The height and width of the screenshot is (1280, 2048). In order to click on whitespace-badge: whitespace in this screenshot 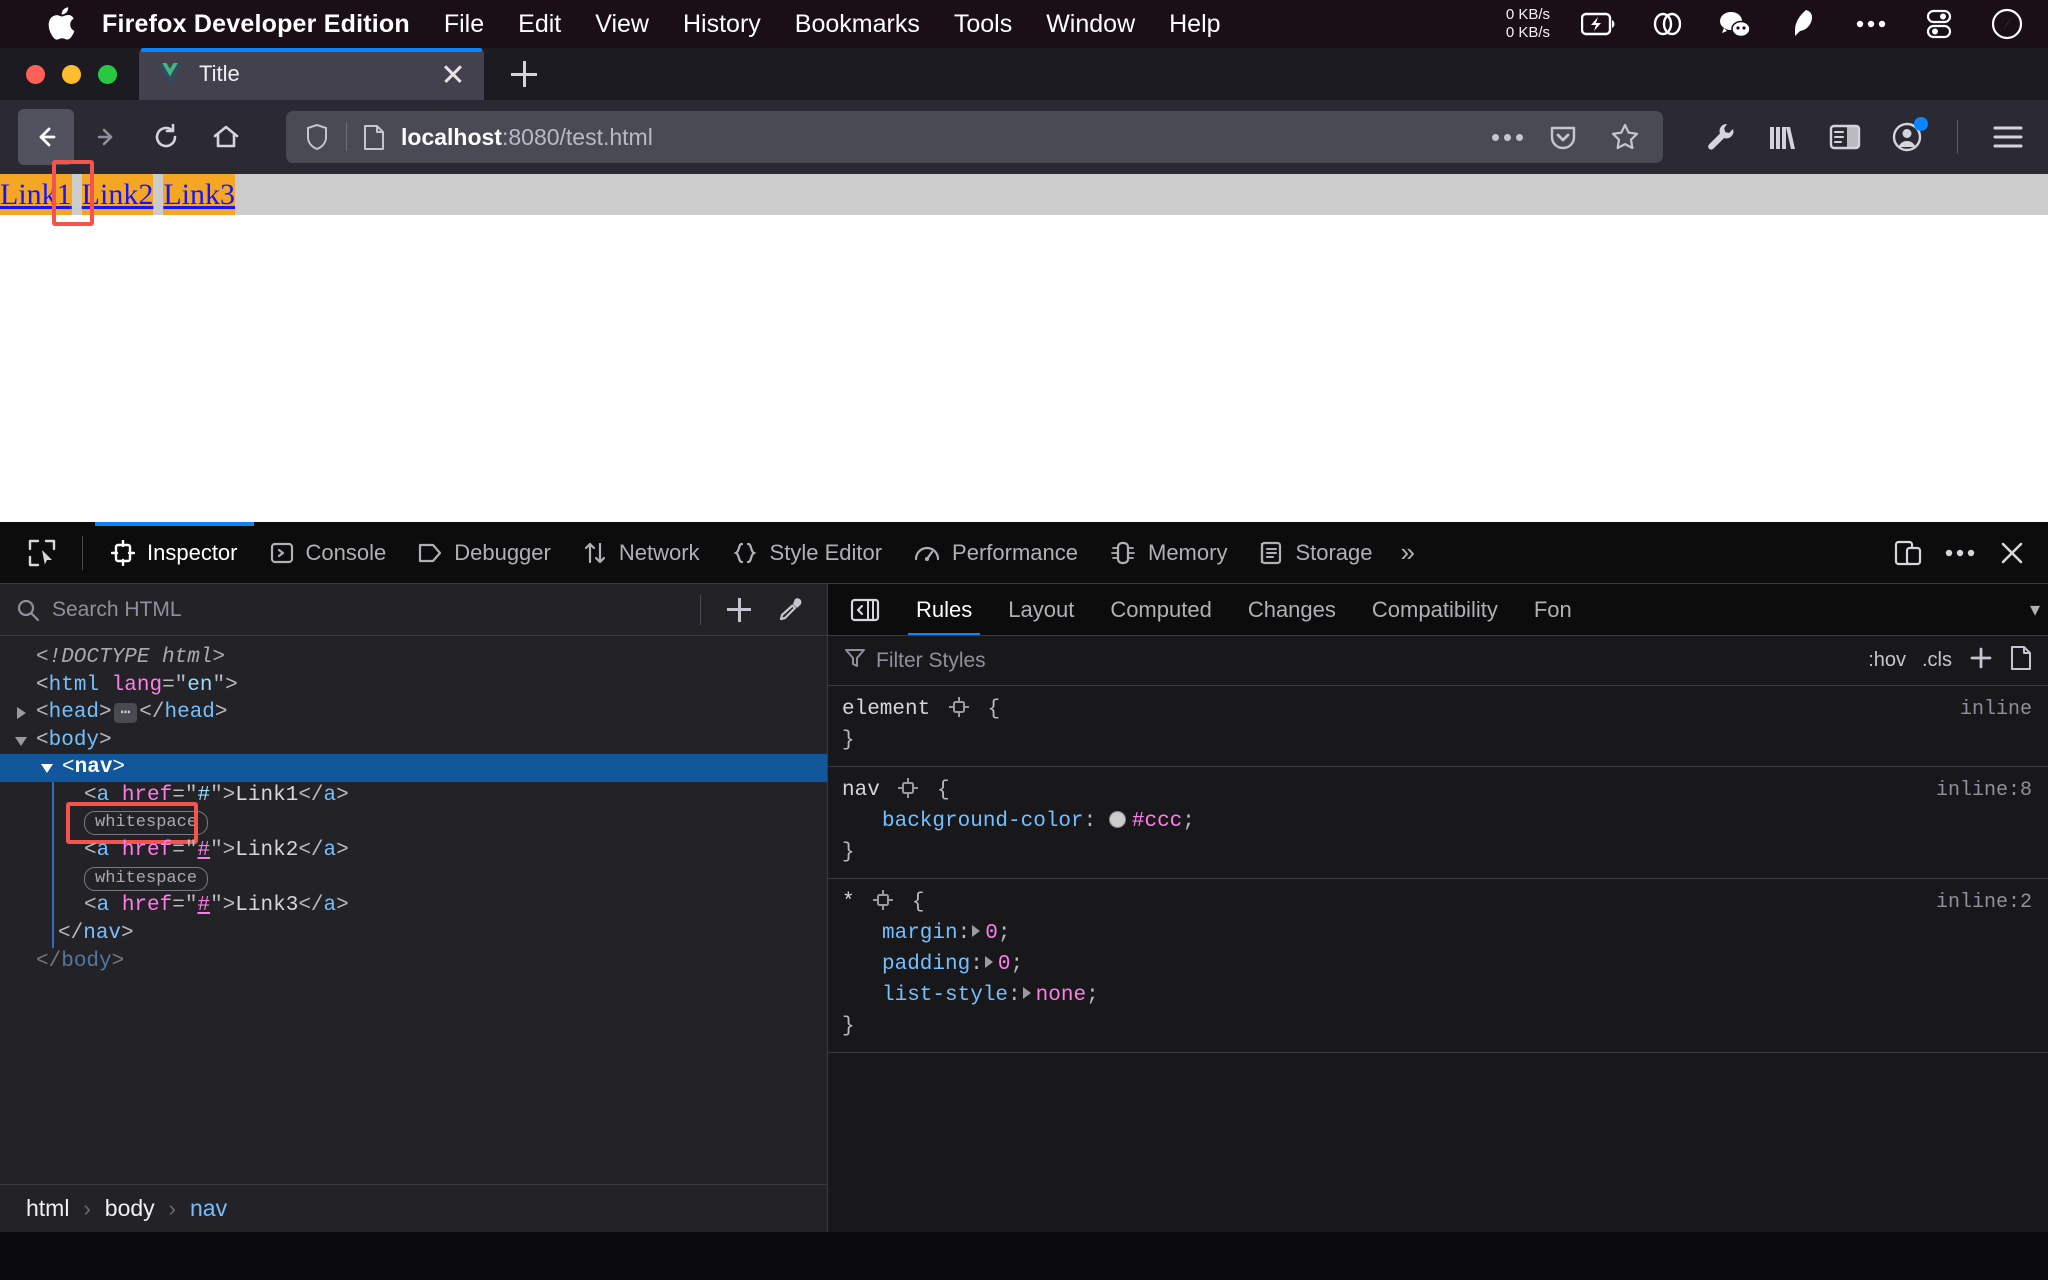, I will do `click(146, 878)`.